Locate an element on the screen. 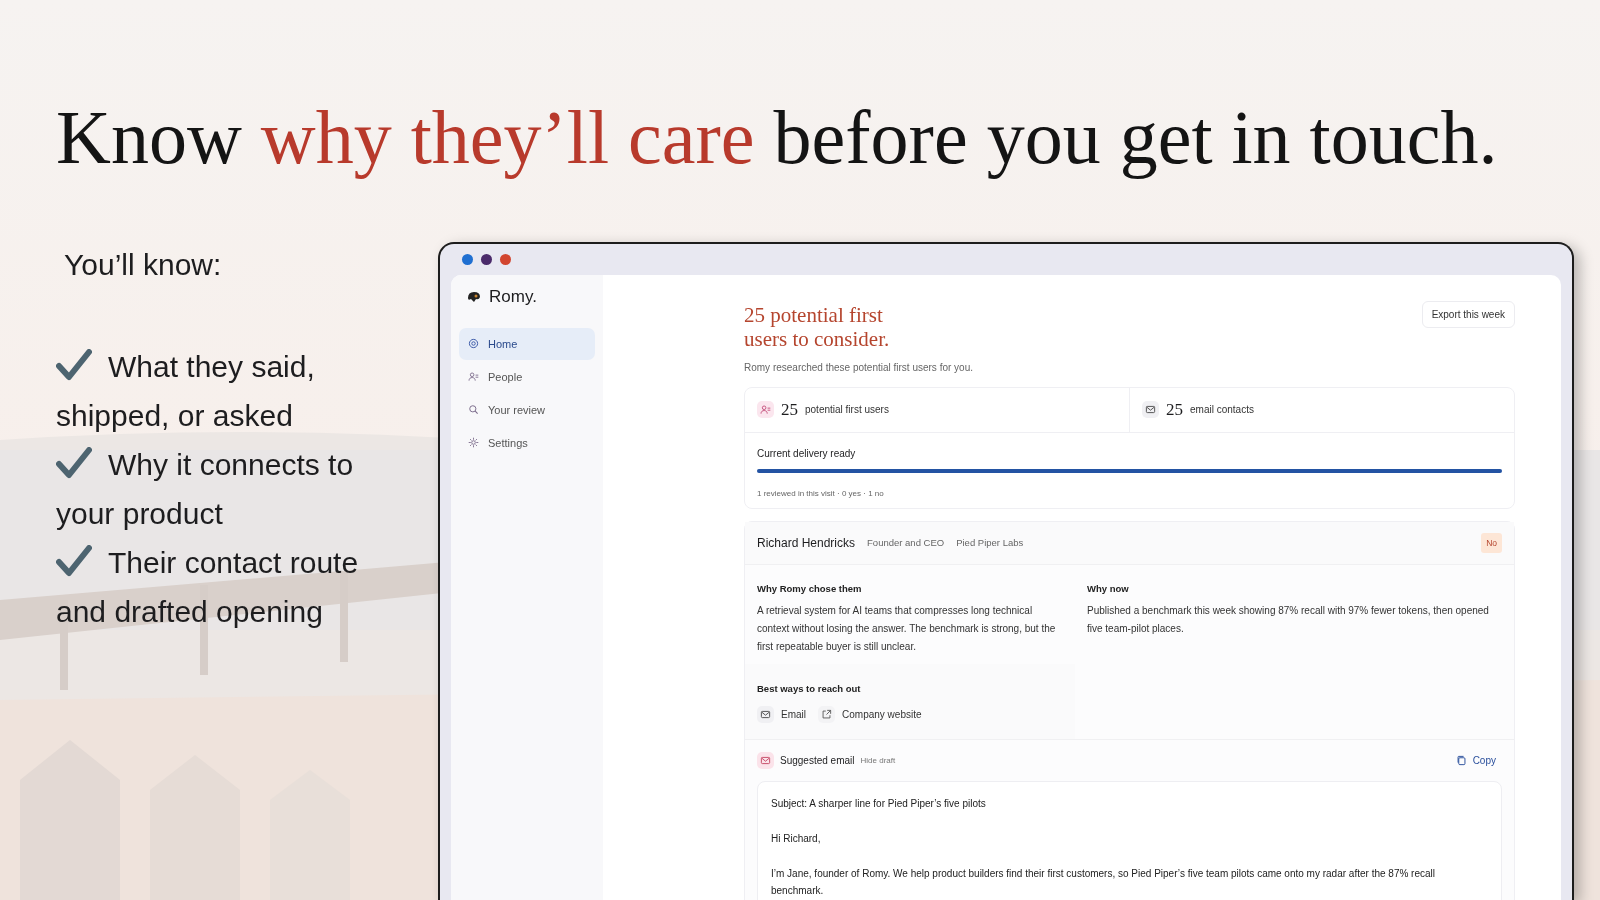 Image resolution: width=1600 pixels, height=900 pixels. person-company: Pied Piper Labs is located at coordinates (990, 543).